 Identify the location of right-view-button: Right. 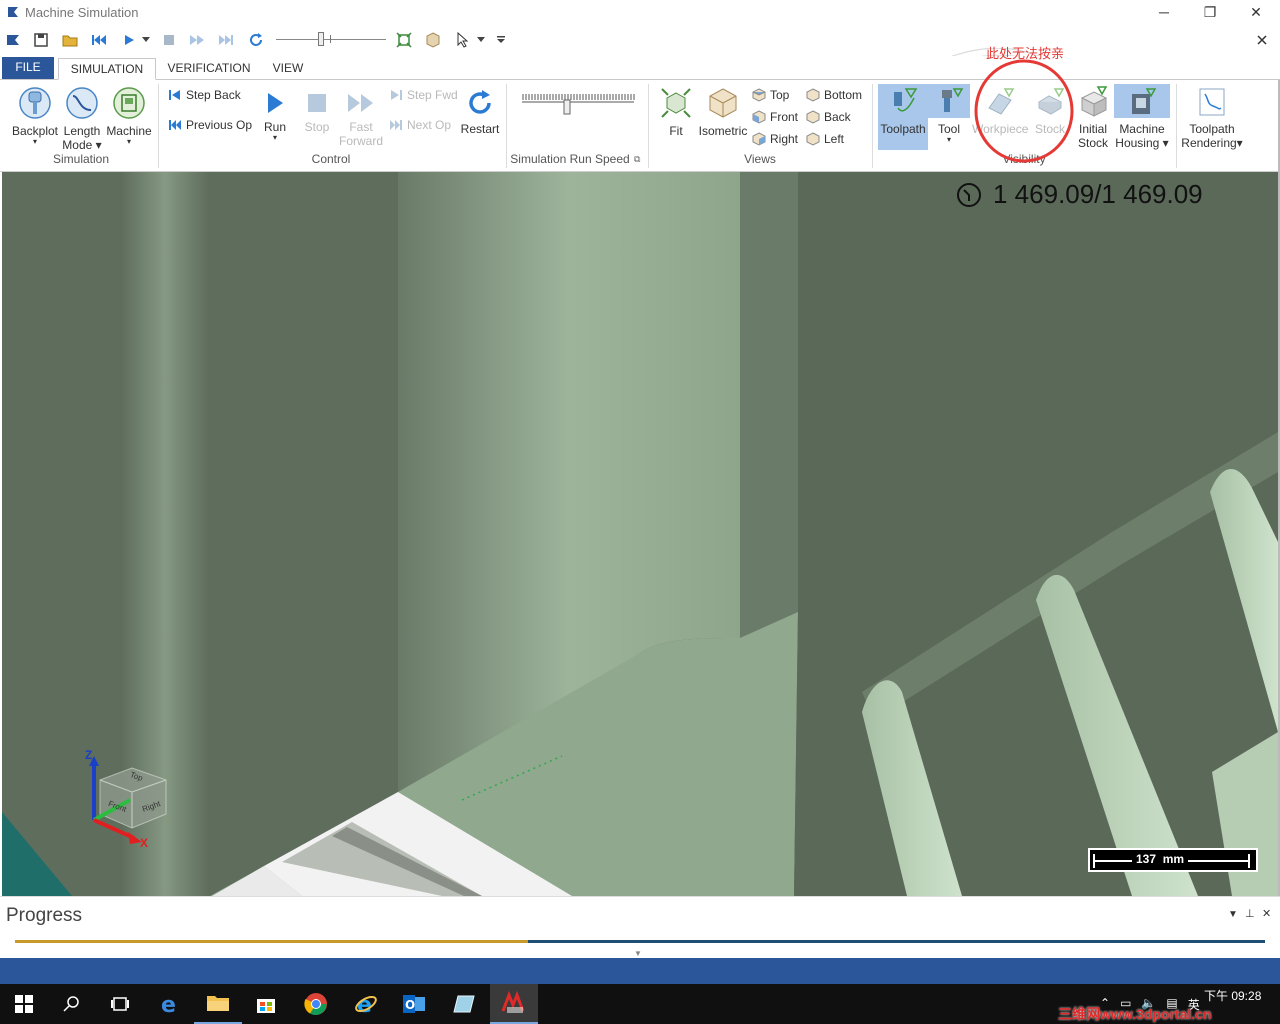
(775, 139).